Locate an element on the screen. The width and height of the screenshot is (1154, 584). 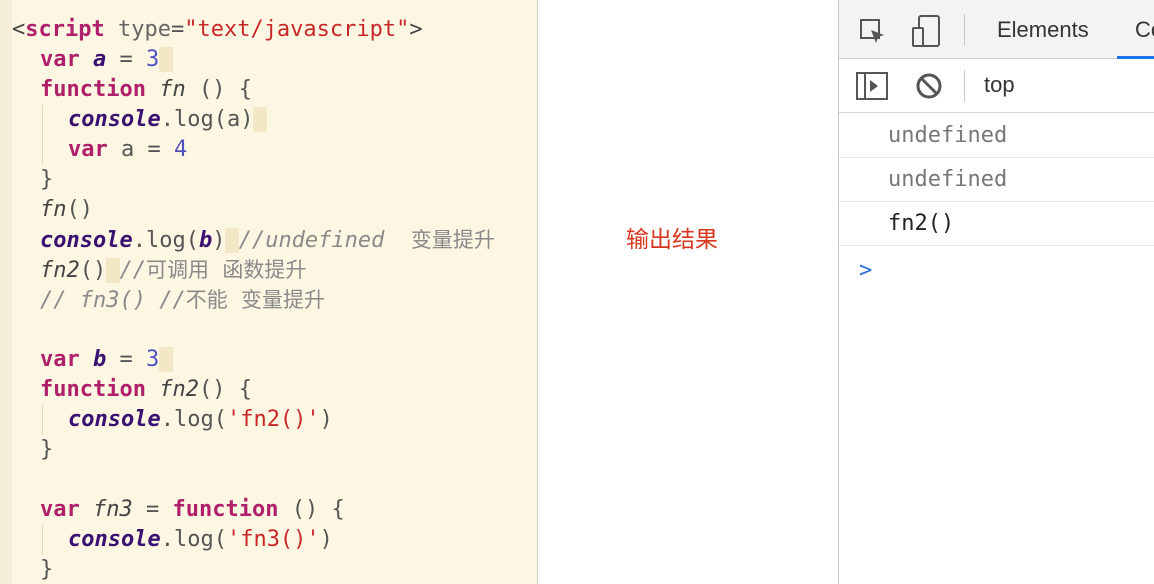
console-message: fn2() is located at coordinates (996, 224).